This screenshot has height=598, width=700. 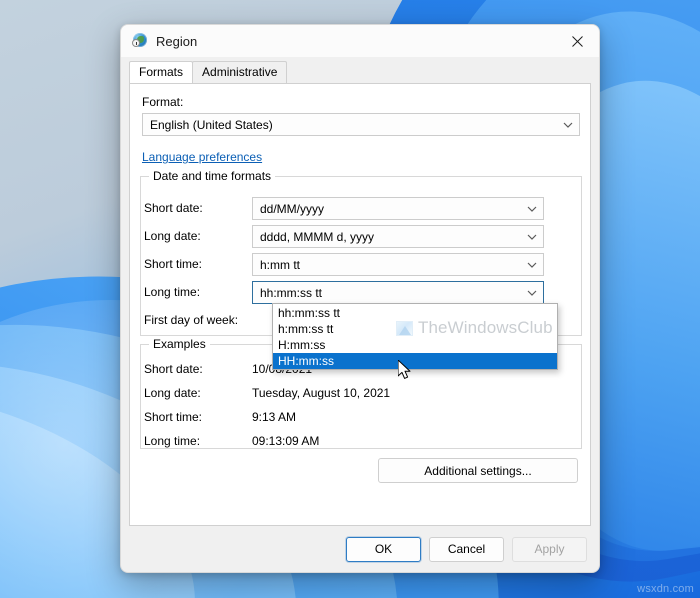 I want to click on long-time-dropdown-list: hh:mm:ss tt h:mm:ss tt H:mm:ss HH:mm:ss, so click(x=415, y=336).